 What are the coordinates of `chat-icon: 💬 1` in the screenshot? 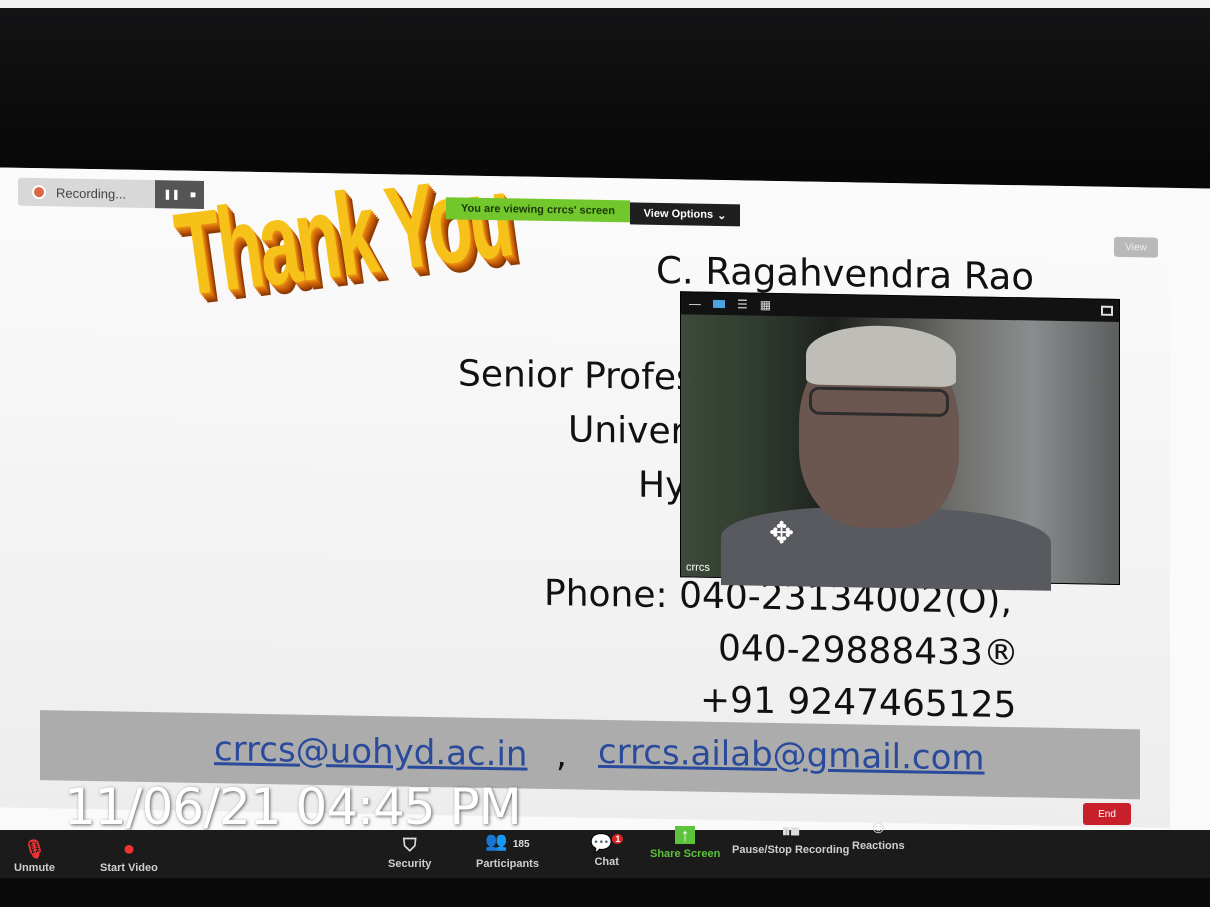 It's located at (607, 841).